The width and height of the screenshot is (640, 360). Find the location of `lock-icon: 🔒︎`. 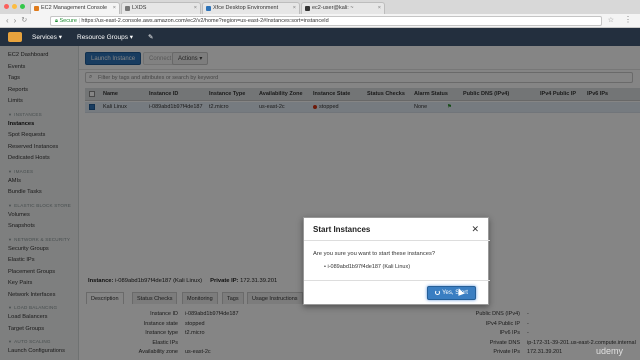

lock-icon: 🔒︎ is located at coordinates (56, 21).